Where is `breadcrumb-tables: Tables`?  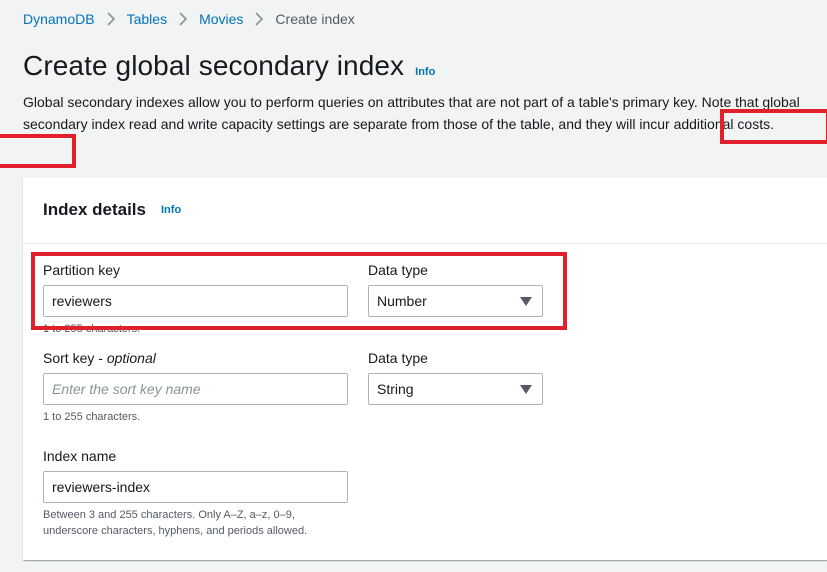 breadcrumb-tables: Tables is located at coordinates (147, 19).